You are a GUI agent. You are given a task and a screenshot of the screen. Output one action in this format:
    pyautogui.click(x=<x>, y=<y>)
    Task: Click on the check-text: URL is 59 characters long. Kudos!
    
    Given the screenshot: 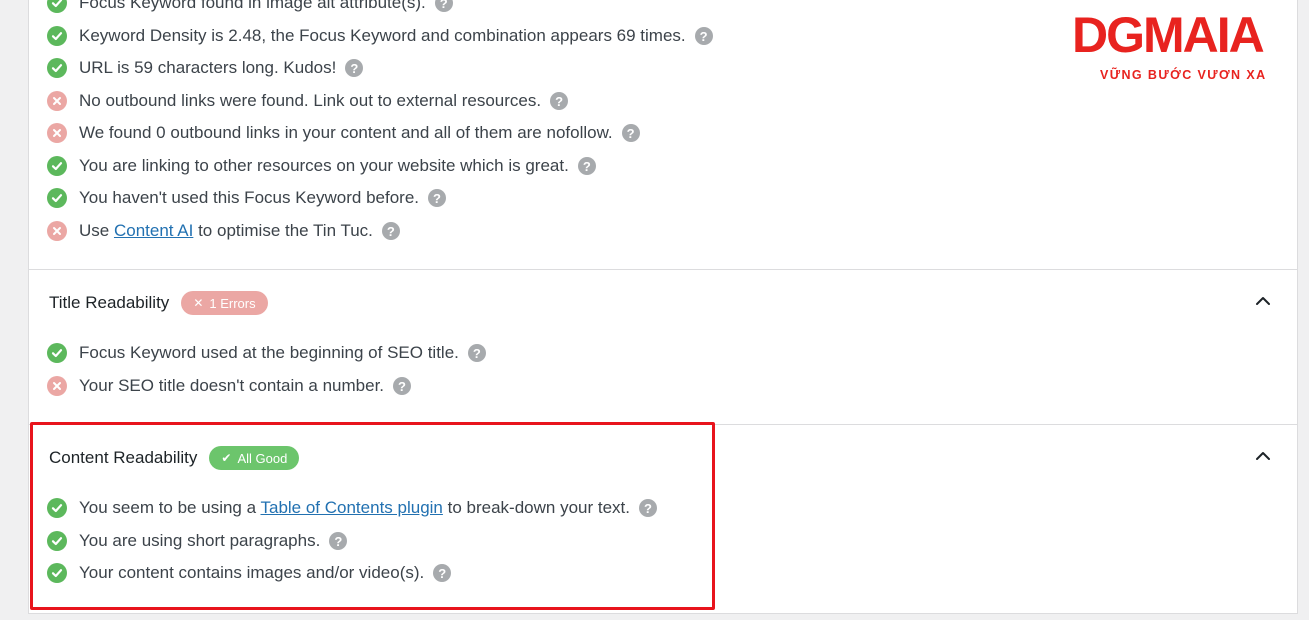 What is the action you would take?
    pyautogui.click(x=208, y=67)
    